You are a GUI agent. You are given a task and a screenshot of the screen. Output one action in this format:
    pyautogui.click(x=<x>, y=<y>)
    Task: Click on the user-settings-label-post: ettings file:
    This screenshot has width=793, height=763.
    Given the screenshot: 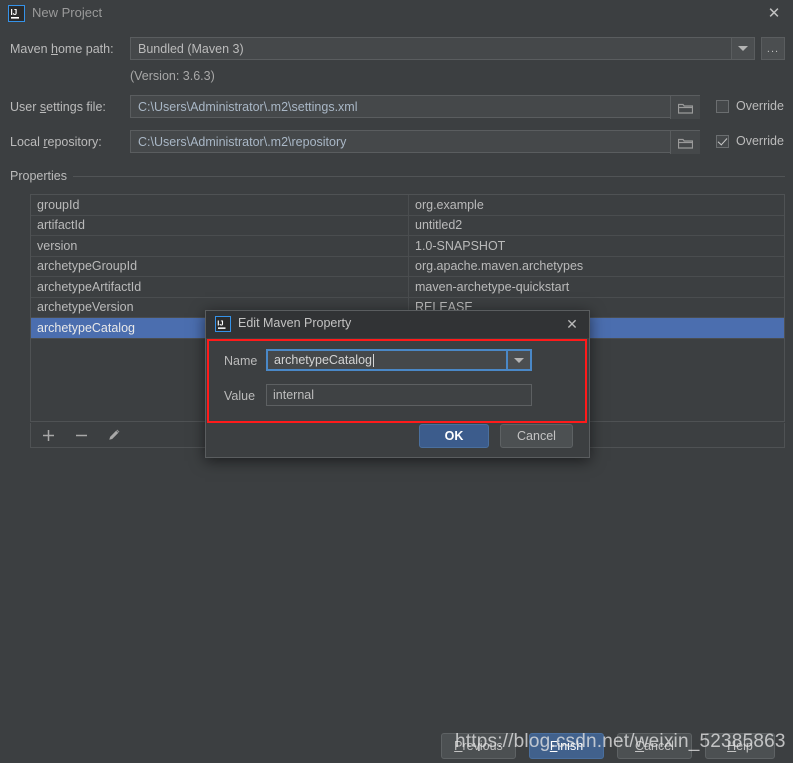 What is the action you would take?
    pyautogui.click(x=76, y=107)
    